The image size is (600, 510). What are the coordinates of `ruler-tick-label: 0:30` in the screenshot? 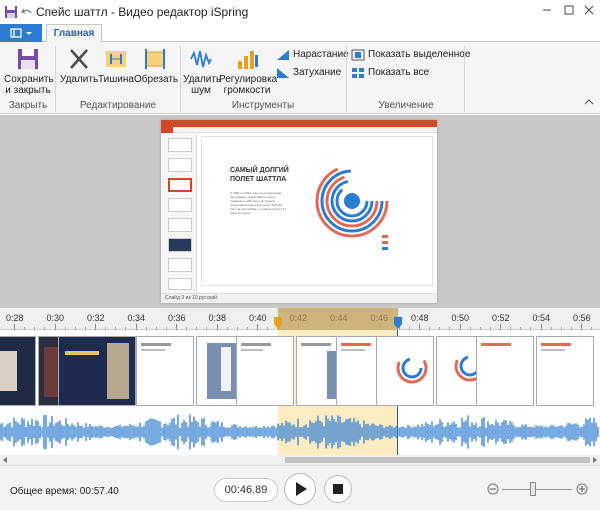 It's located at (55, 318).